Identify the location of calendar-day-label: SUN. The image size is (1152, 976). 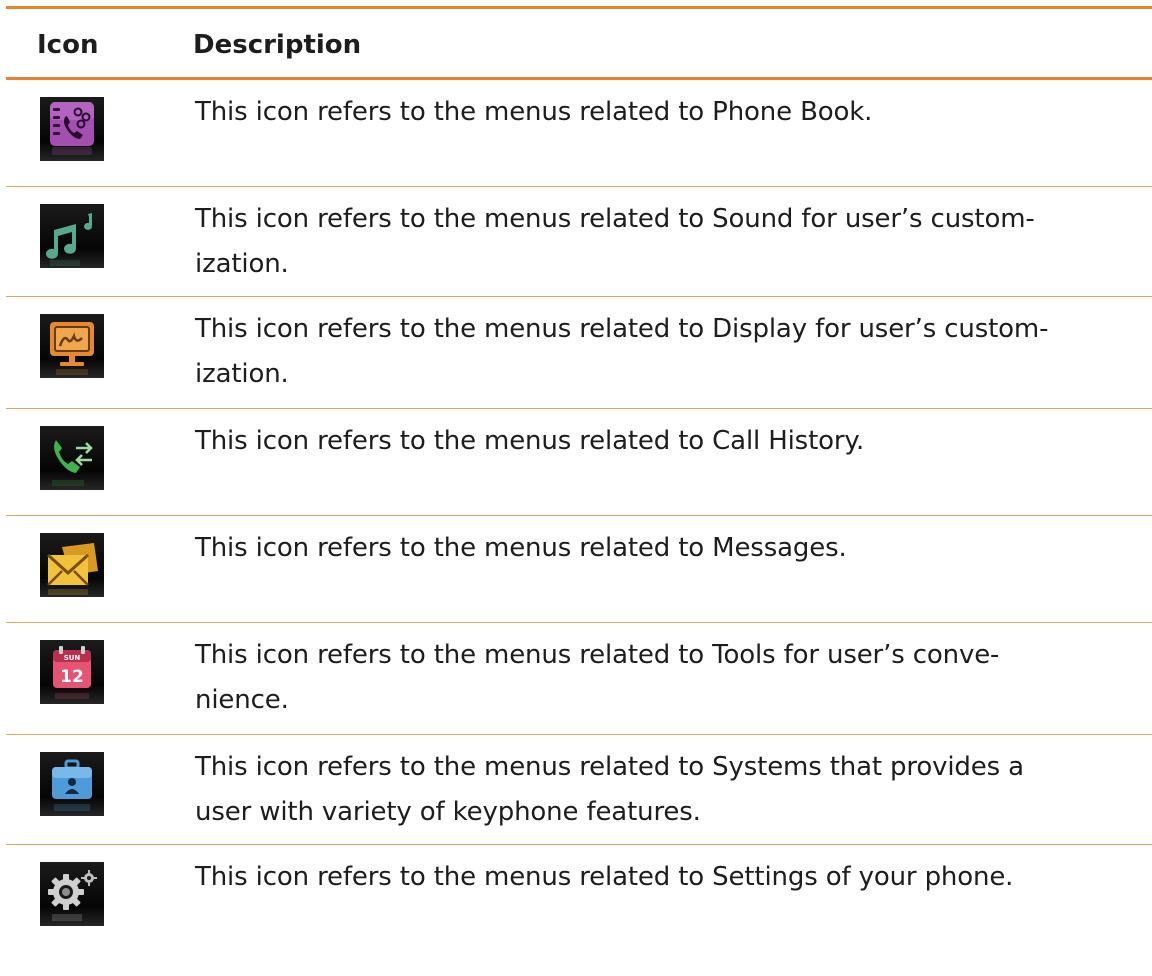
(72, 658).